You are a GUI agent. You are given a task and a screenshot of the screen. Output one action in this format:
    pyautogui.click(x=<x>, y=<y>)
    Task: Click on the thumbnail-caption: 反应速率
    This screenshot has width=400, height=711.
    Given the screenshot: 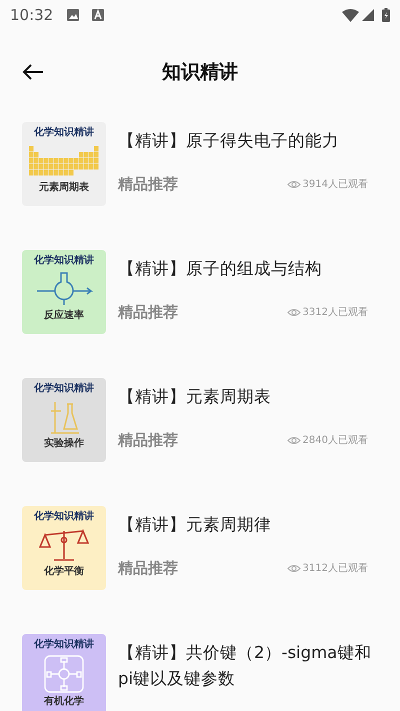 What is the action you would take?
    pyautogui.click(x=64, y=316)
    